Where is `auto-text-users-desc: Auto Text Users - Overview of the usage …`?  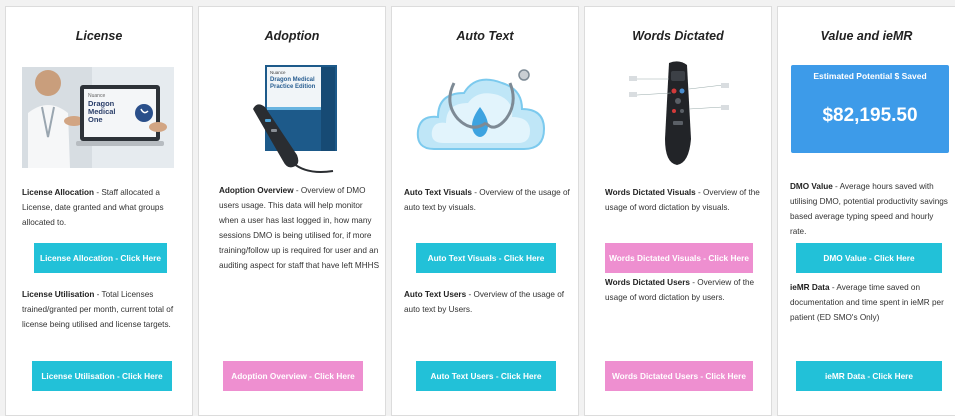 auto-text-users-desc: Auto Text Users - Overview of the usage … is located at coordinates (484, 302).